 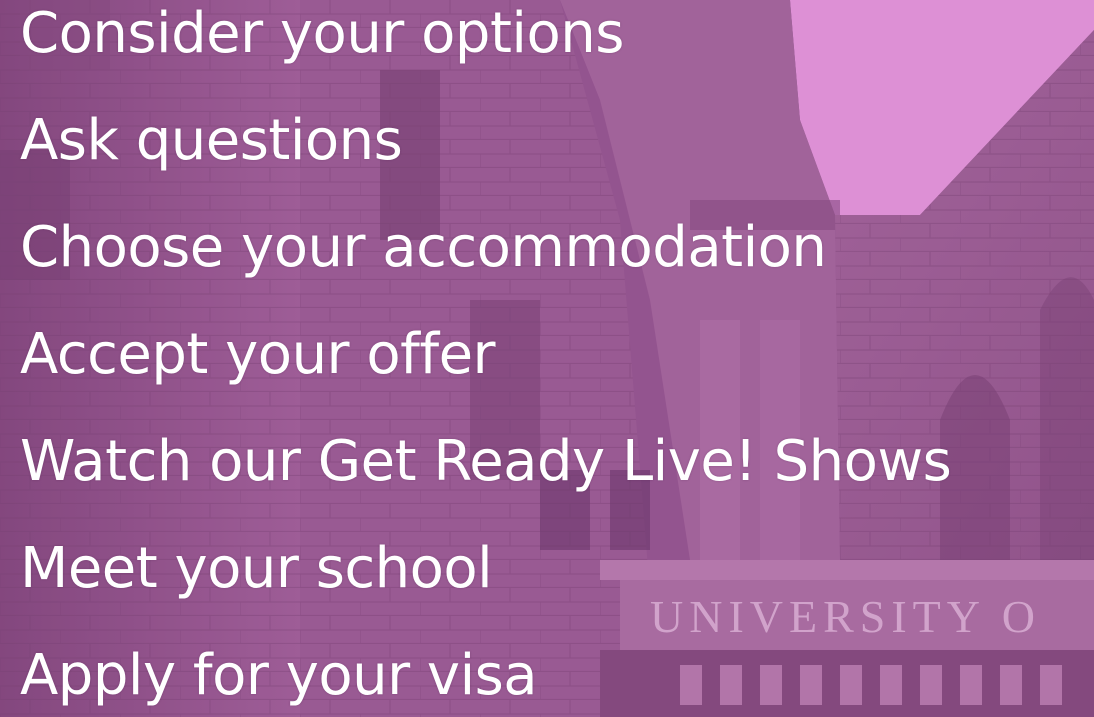 What do you see at coordinates (423, 247) in the screenshot?
I see `step-choose-accommodation: Choose your accommodation` at bounding box center [423, 247].